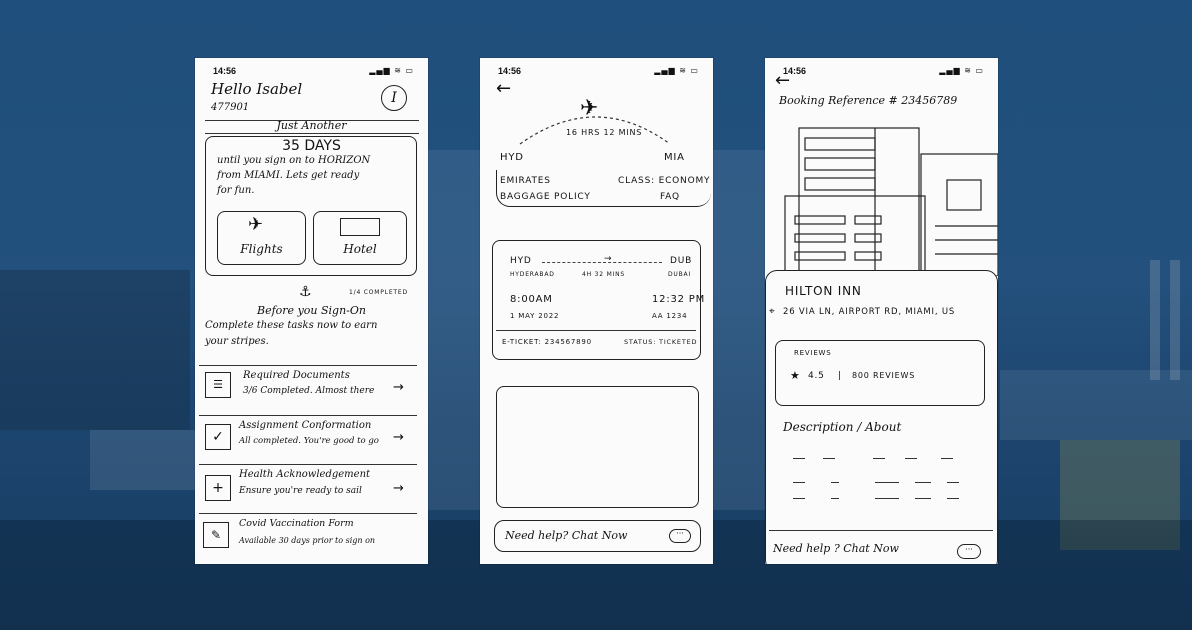 The image size is (1192, 630). Describe the element at coordinates (218, 385) in the screenshot. I see `document-icon: ☰` at that location.